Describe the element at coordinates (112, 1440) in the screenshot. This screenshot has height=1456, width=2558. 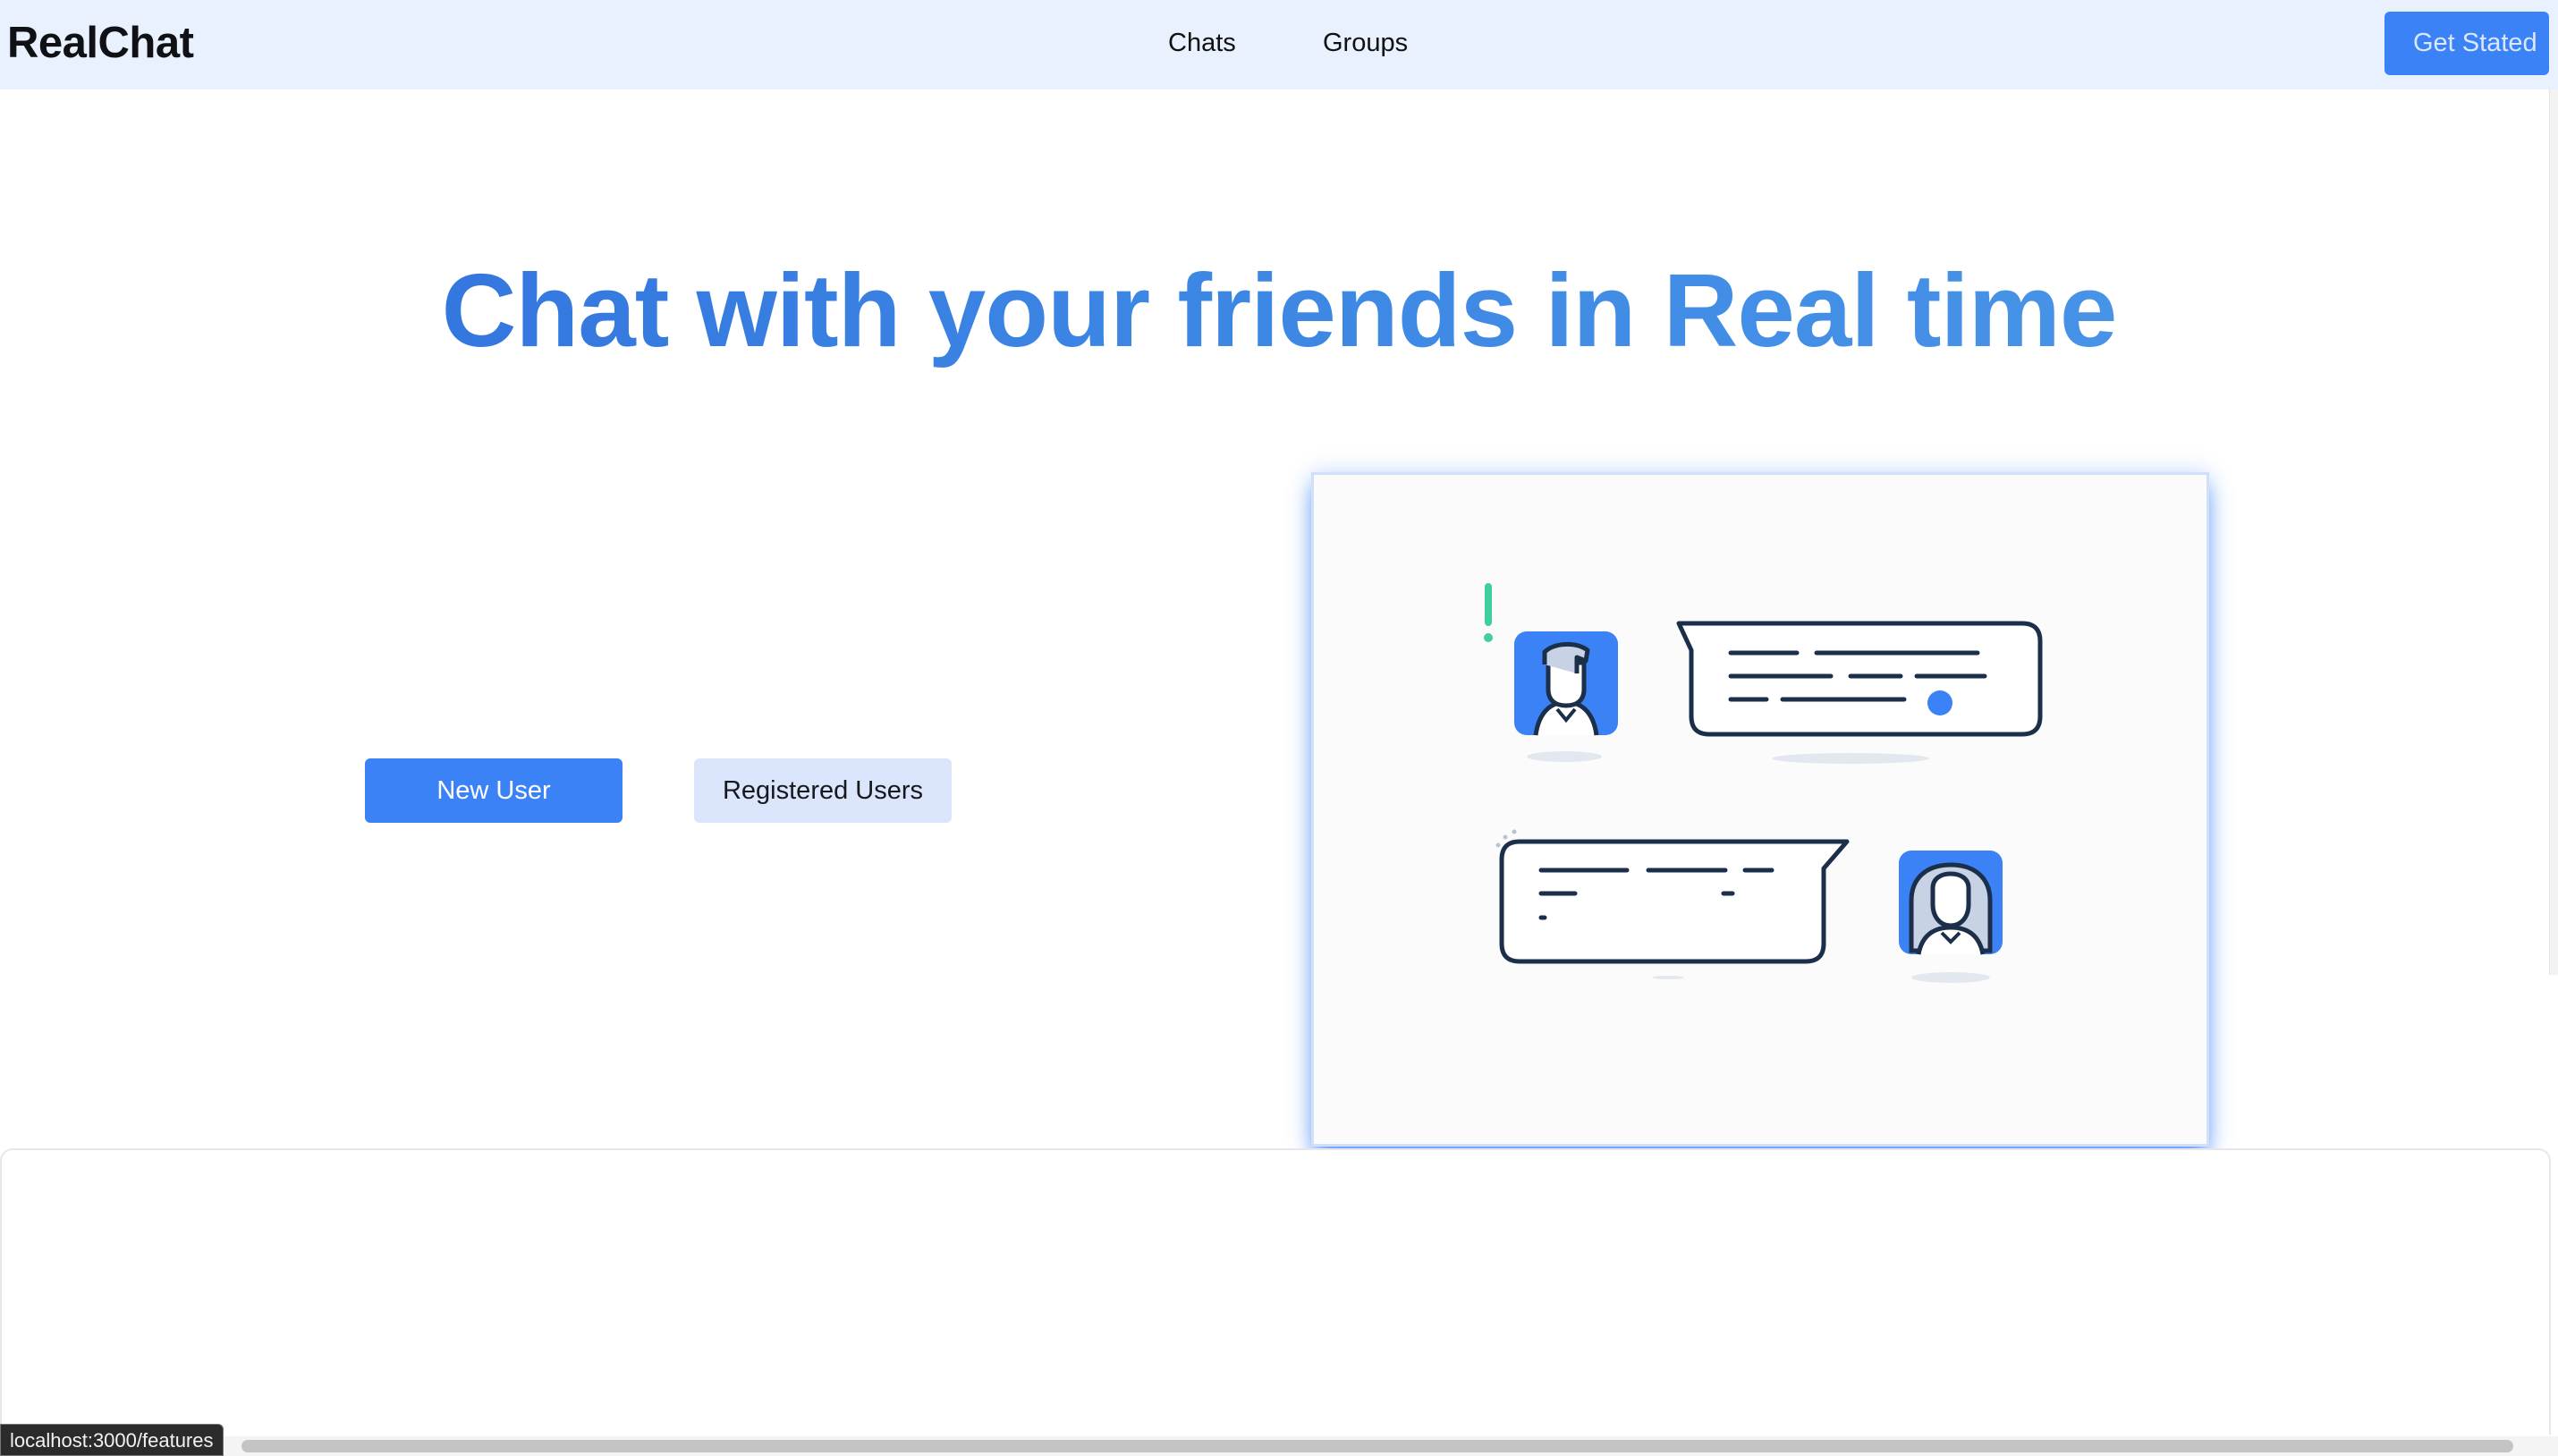
I see `status-bar-url: localhost:3000/features` at that location.